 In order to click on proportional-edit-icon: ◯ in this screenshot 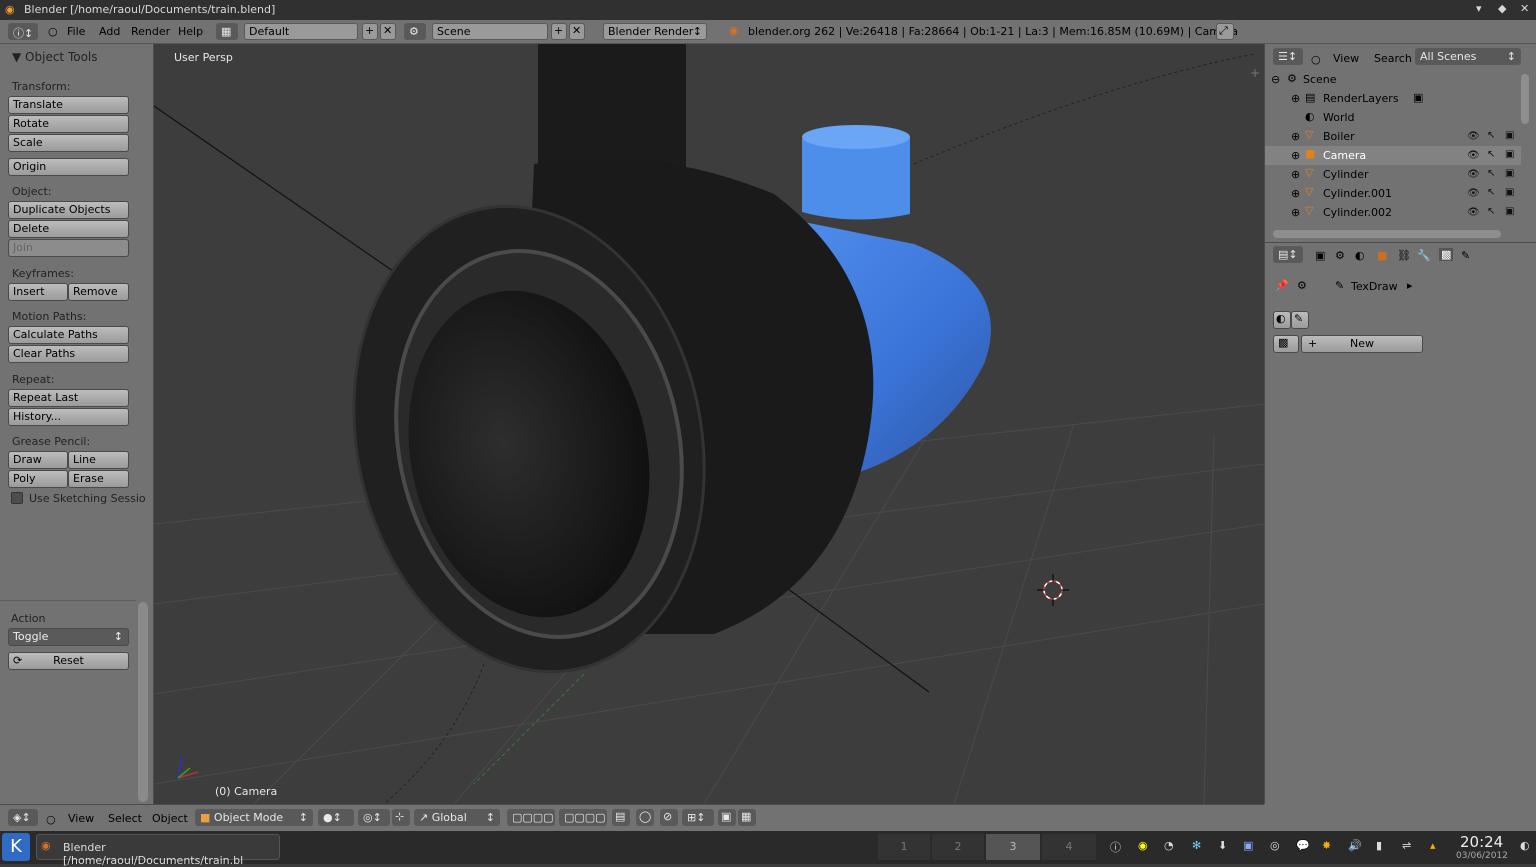, I will do `click(645, 817)`.